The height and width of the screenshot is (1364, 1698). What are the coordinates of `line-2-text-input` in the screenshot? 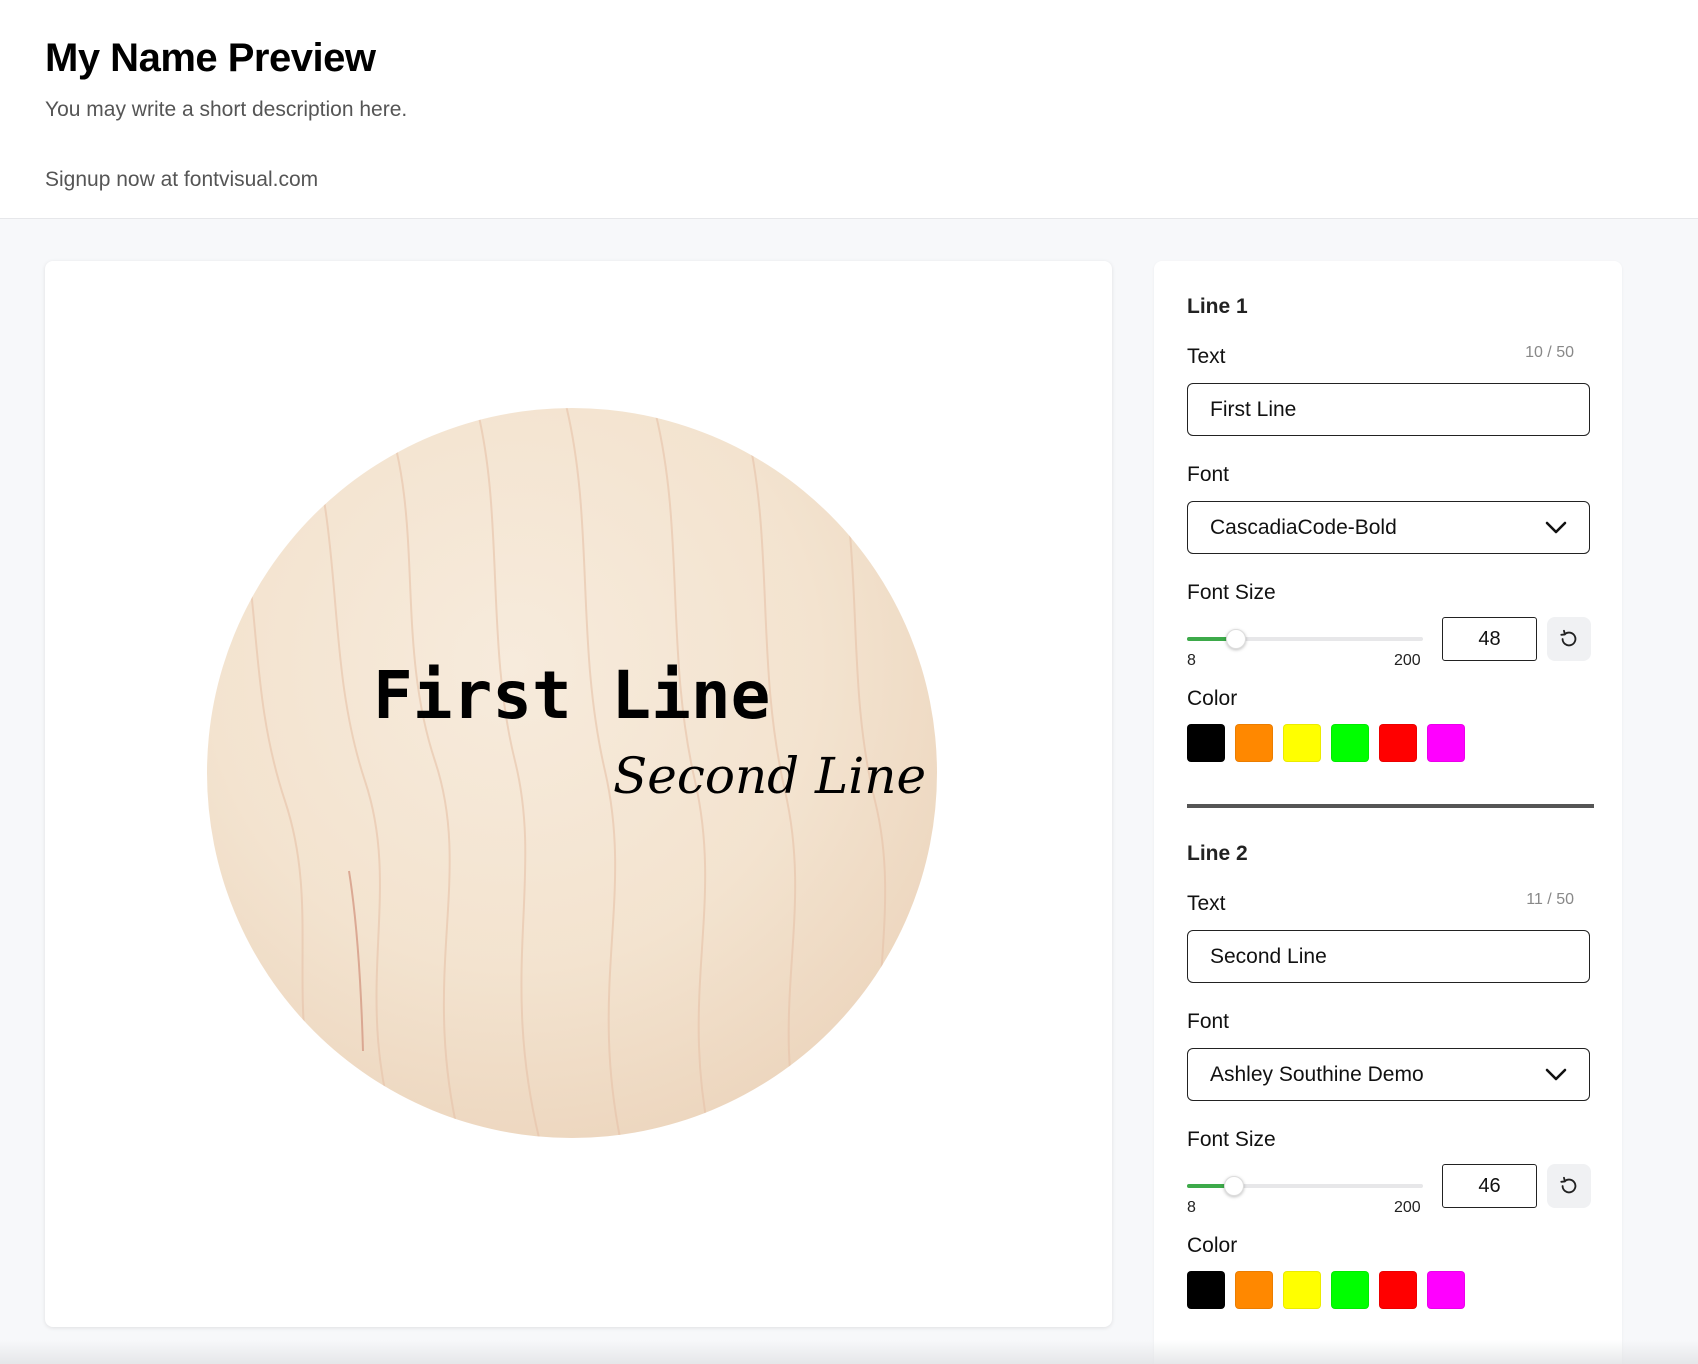 It's located at (1388, 956).